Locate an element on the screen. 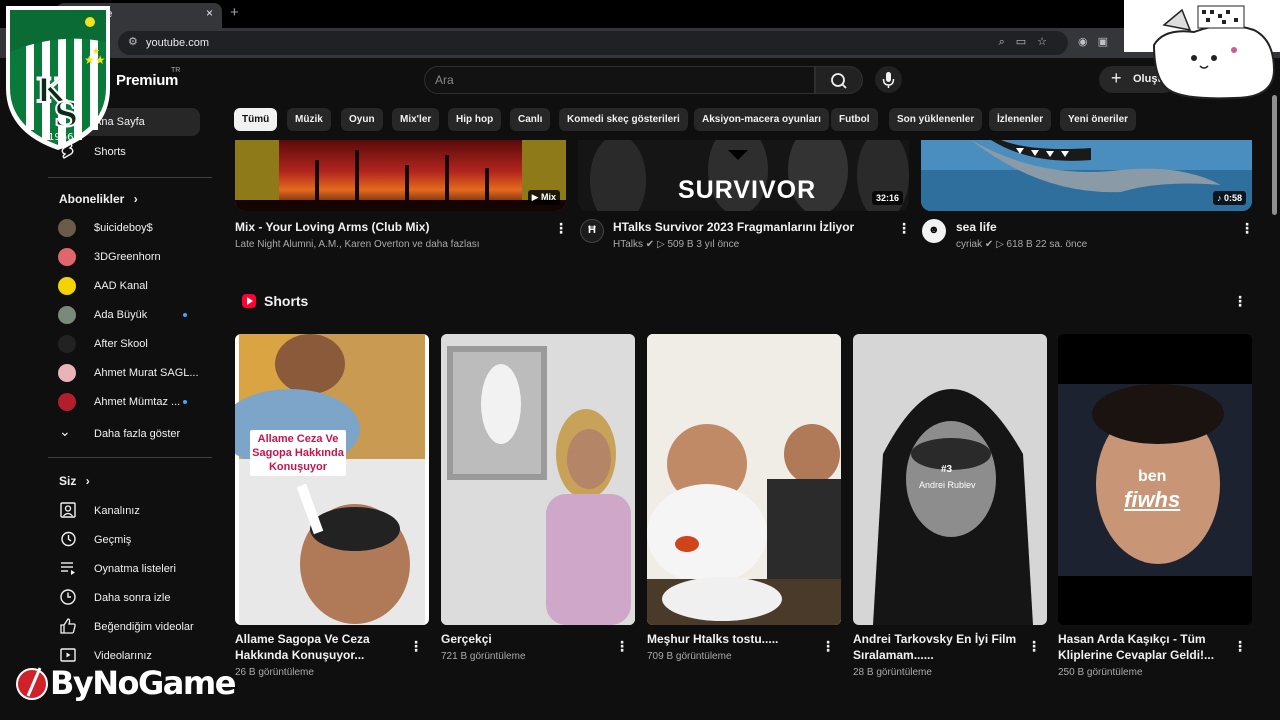 This screenshot has width=1280, height=720. video-thumbnail: SURVIVOR 32:16 is located at coordinates (743, 175).